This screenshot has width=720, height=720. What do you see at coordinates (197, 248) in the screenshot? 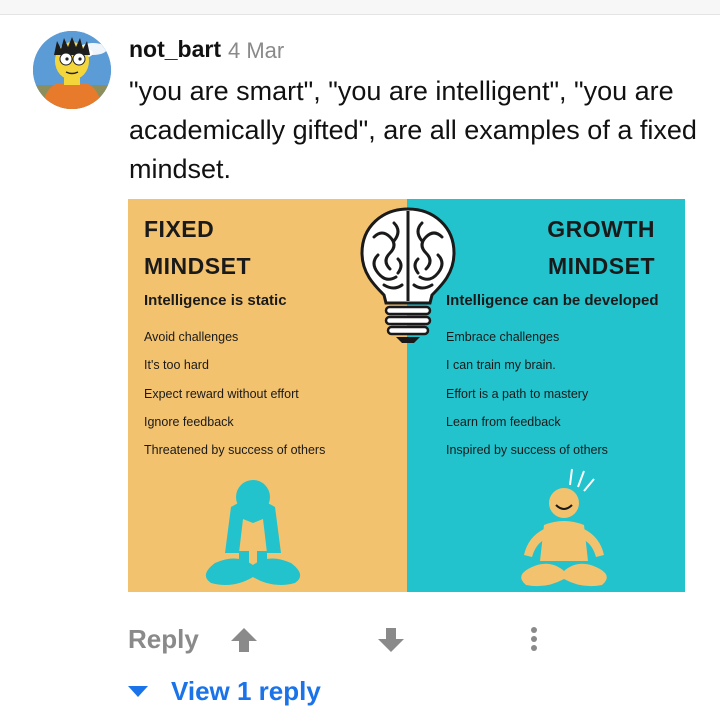
I see `fixed-mindset-title: FIXED MINDSET` at bounding box center [197, 248].